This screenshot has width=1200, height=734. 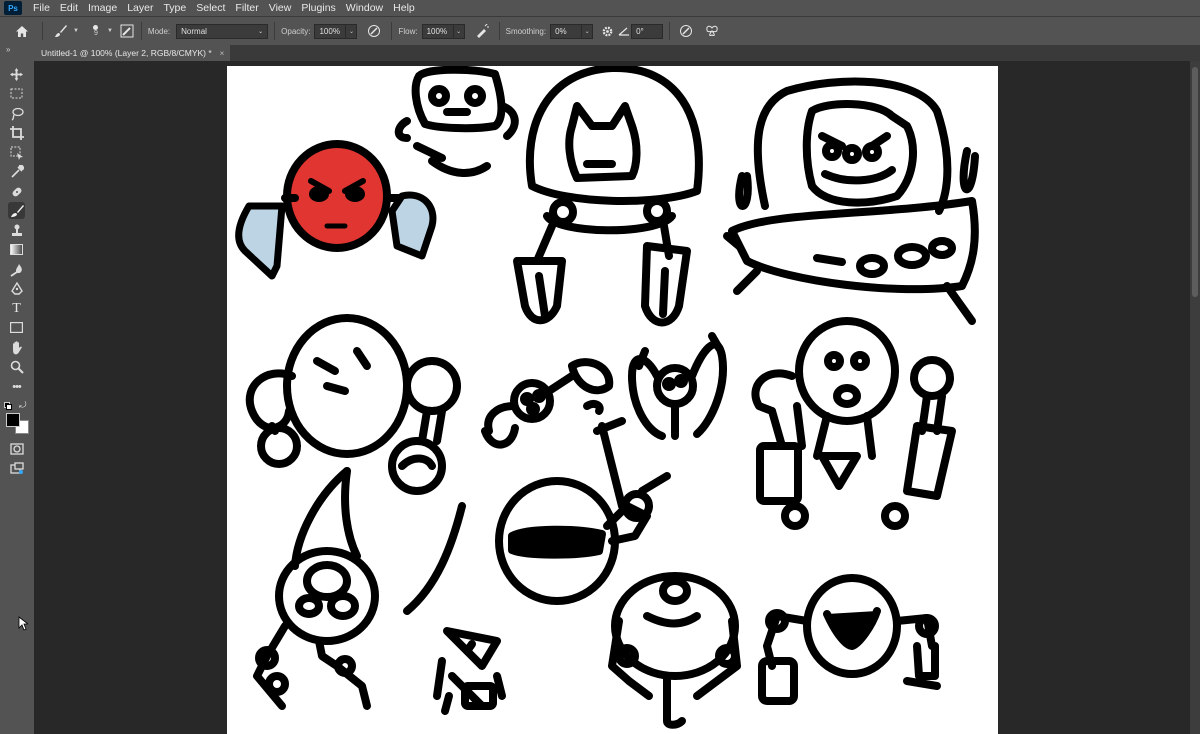 What do you see at coordinates (352, 31) in the screenshot?
I see `opacity-dropdown: ⌄` at bounding box center [352, 31].